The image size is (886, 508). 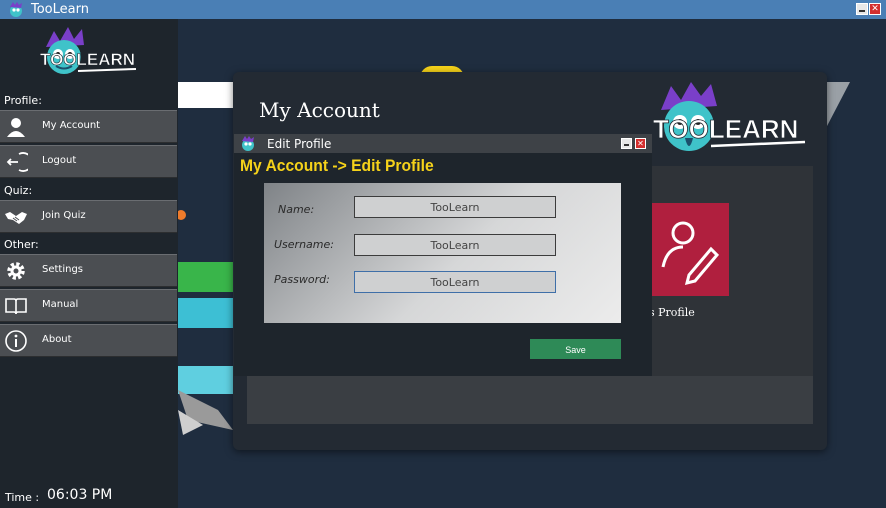 I want to click on time-label: Time :, so click(x=22, y=497).